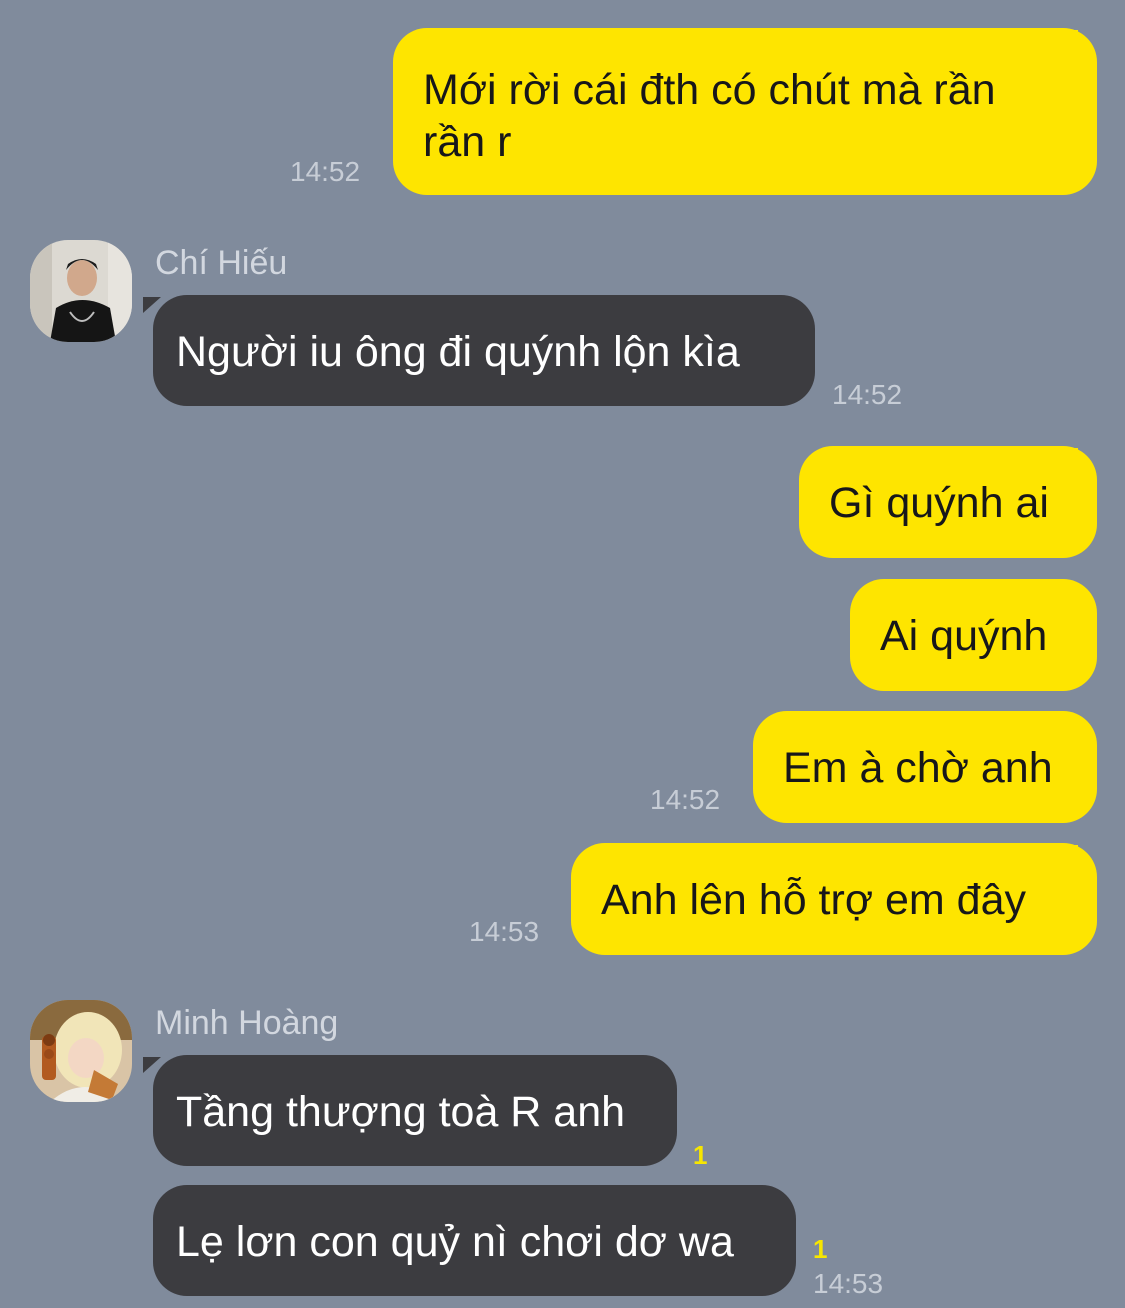 Image resolution: width=1125 pixels, height=1308 pixels. What do you see at coordinates (458, 352) in the screenshot?
I see `message-text: Người iu ông đi quýnh lộn kìa` at bounding box center [458, 352].